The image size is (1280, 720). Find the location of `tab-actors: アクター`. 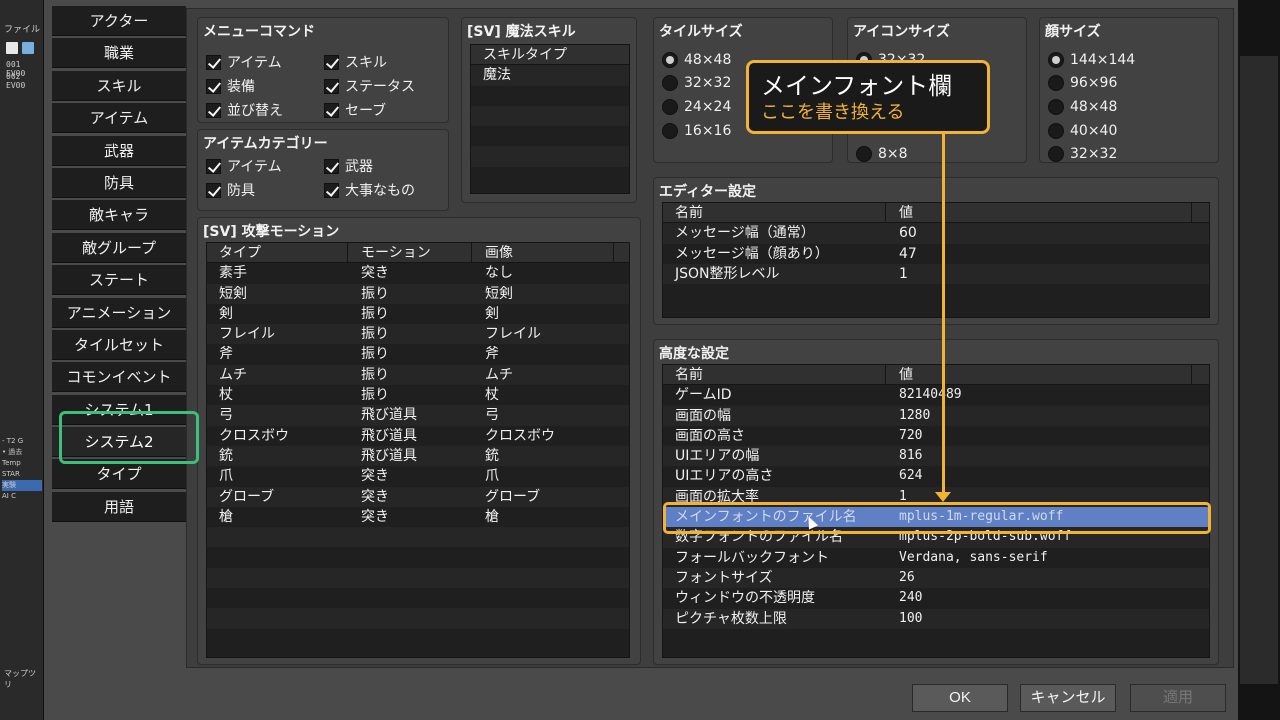

tab-actors: アクター is located at coordinates (119, 21).